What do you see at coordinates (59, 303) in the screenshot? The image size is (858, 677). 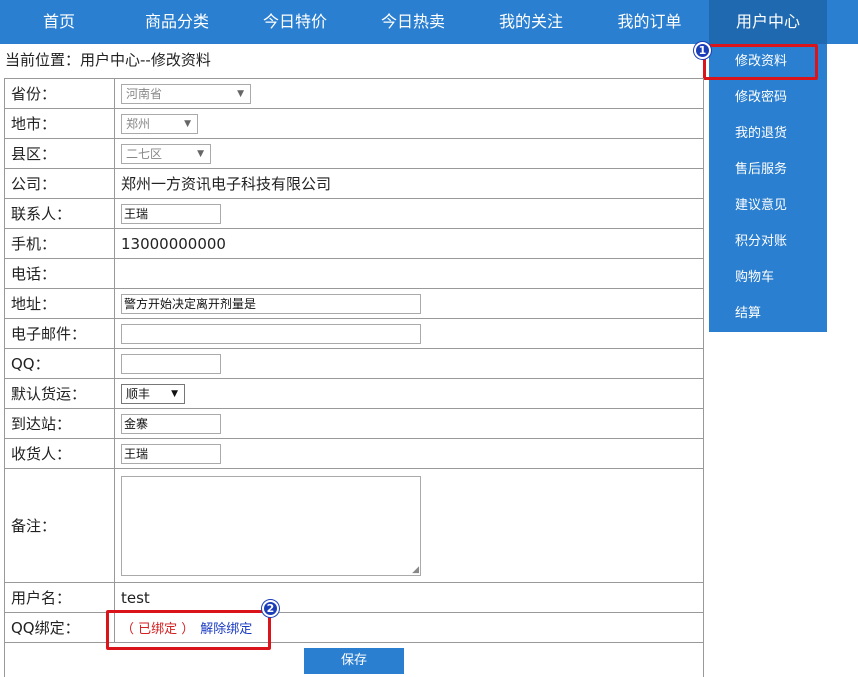 I see `address-label: 地址：` at bounding box center [59, 303].